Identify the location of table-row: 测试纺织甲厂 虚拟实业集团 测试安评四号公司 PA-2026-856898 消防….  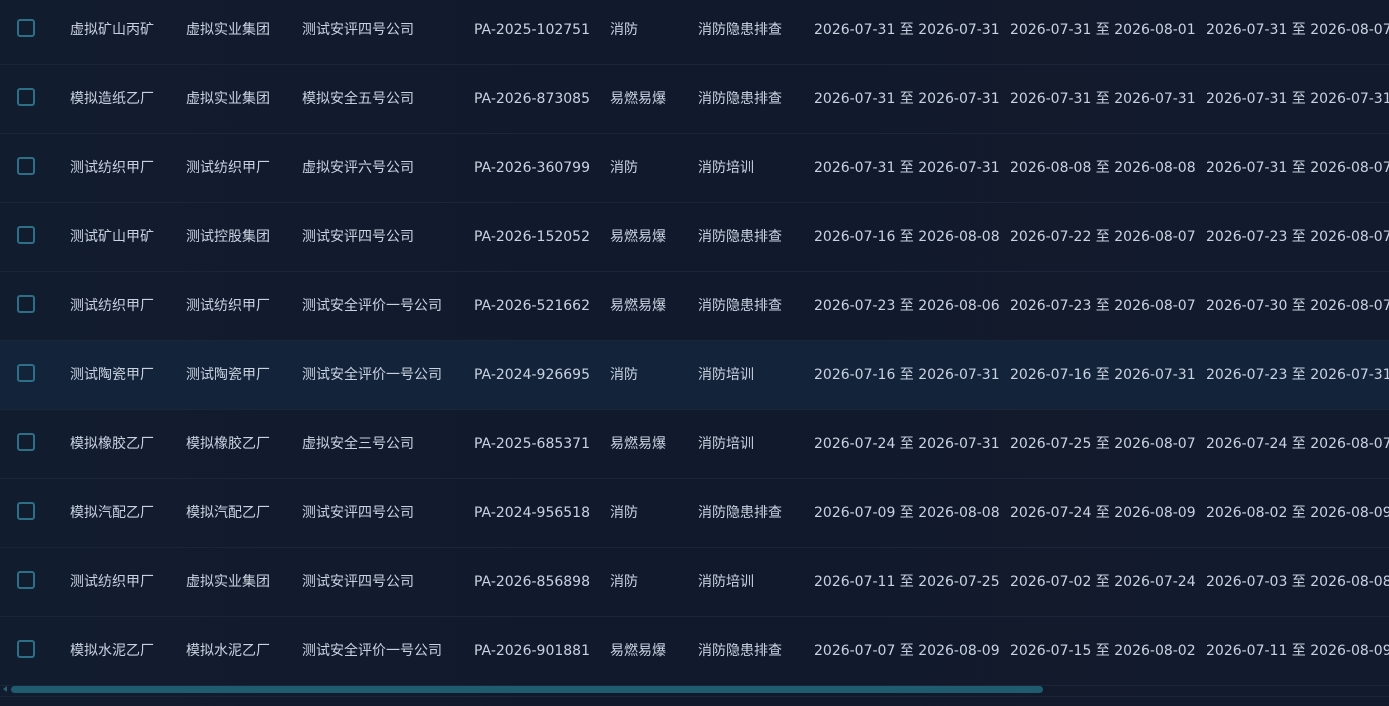
(694, 582).